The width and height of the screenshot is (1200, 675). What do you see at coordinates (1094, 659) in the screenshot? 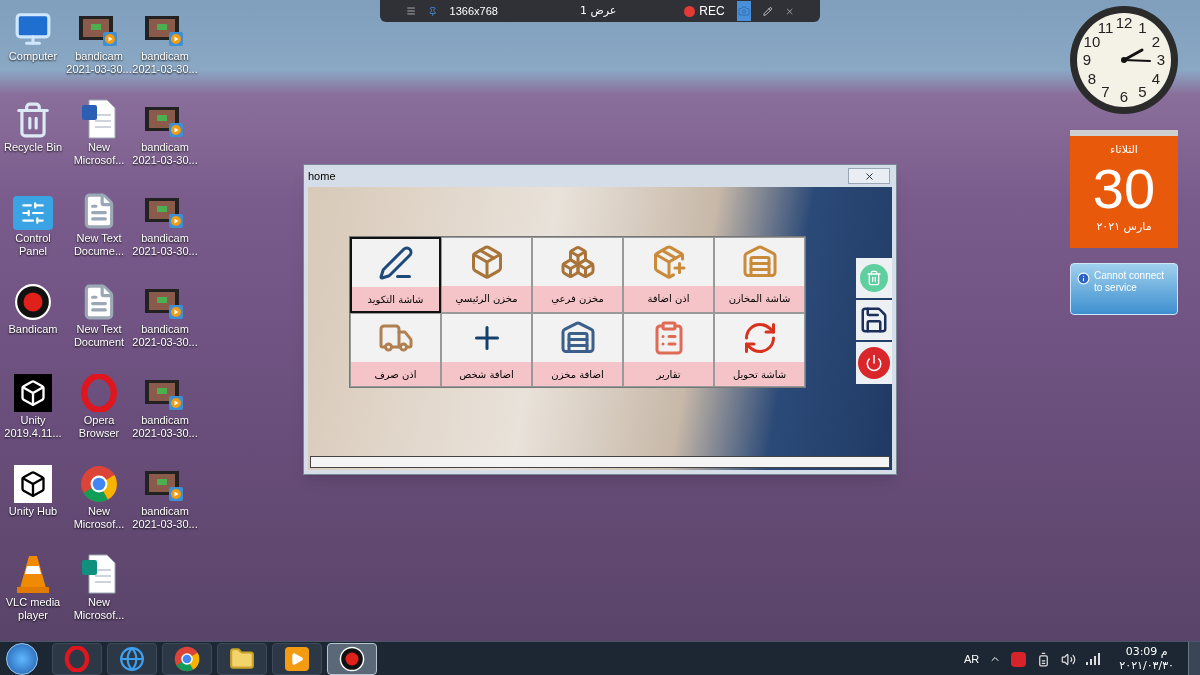
I see `signal-icon` at bounding box center [1094, 659].